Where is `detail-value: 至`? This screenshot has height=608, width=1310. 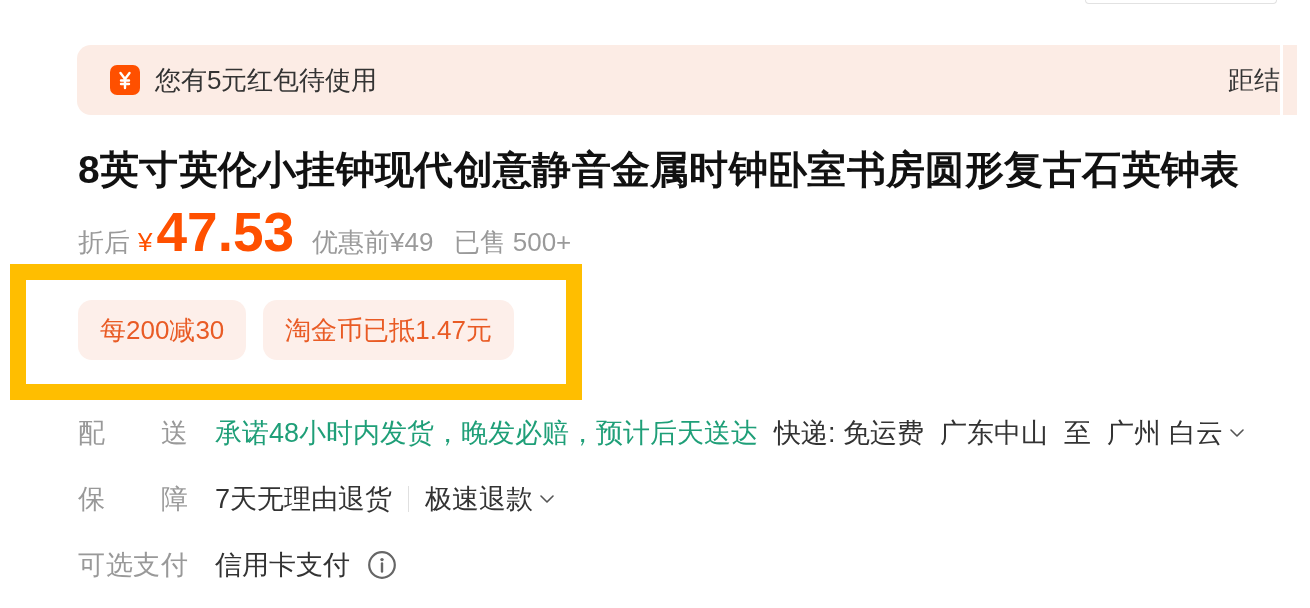 detail-value: 至 is located at coordinates (1078, 433).